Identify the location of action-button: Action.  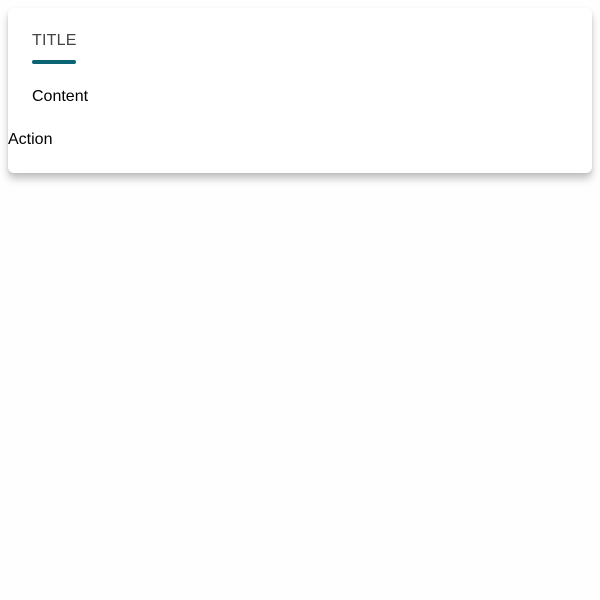
(30, 140).